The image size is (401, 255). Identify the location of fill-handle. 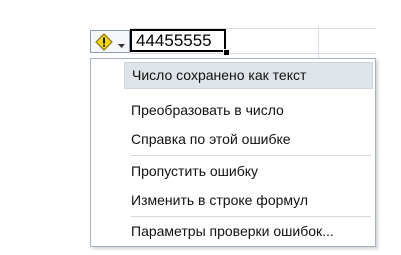
(226, 52).